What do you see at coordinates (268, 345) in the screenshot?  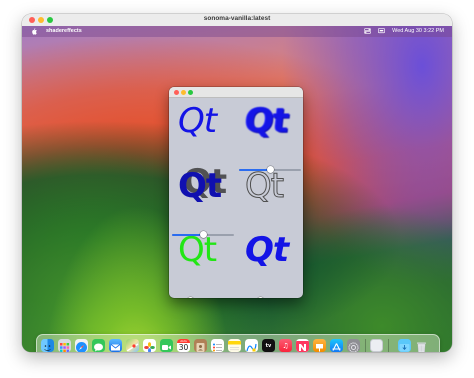 I see `appletv-icon: tv` at bounding box center [268, 345].